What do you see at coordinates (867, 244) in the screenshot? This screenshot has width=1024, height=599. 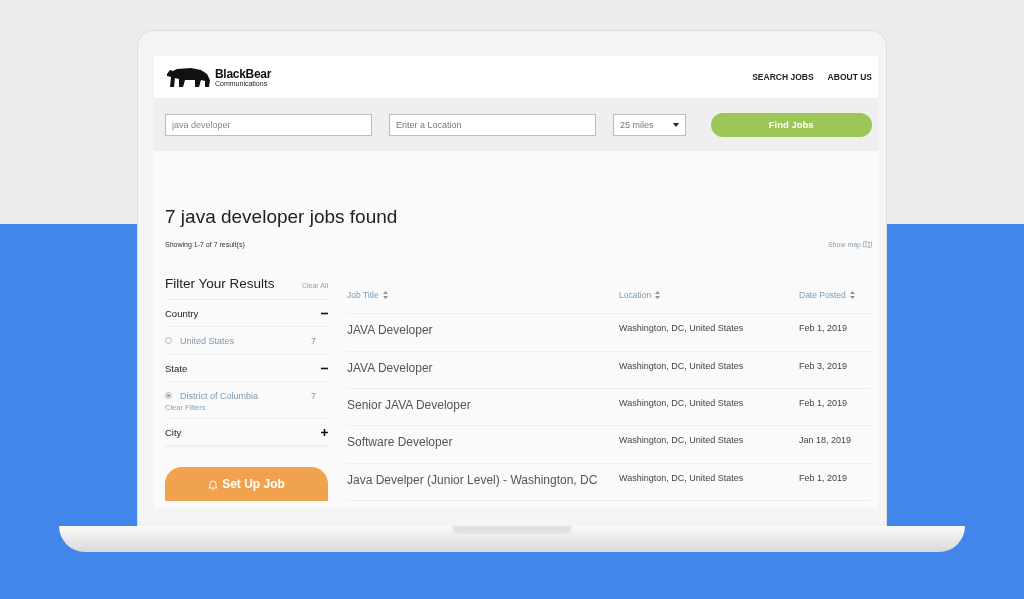 I see `map-icon` at bounding box center [867, 244].